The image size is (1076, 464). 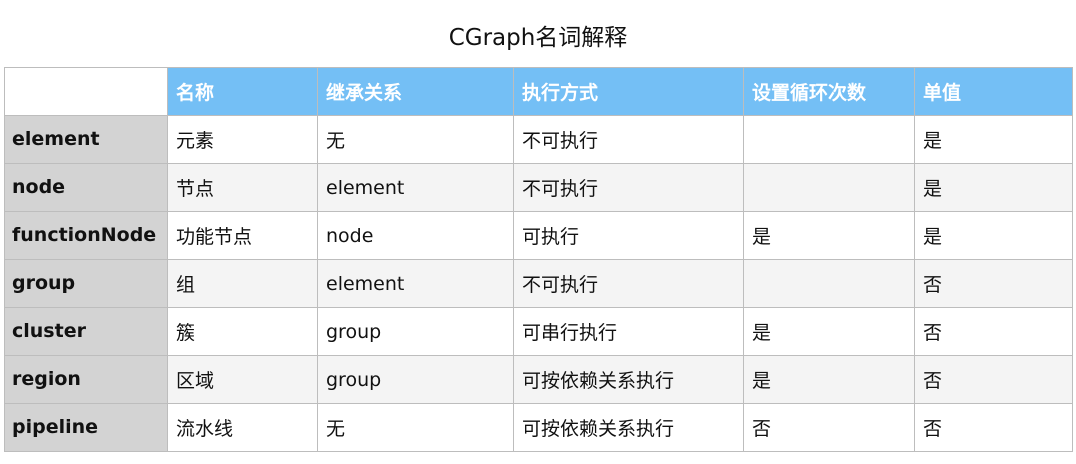 I want to click on table-cell: 簇, so click(x=242, y=331).